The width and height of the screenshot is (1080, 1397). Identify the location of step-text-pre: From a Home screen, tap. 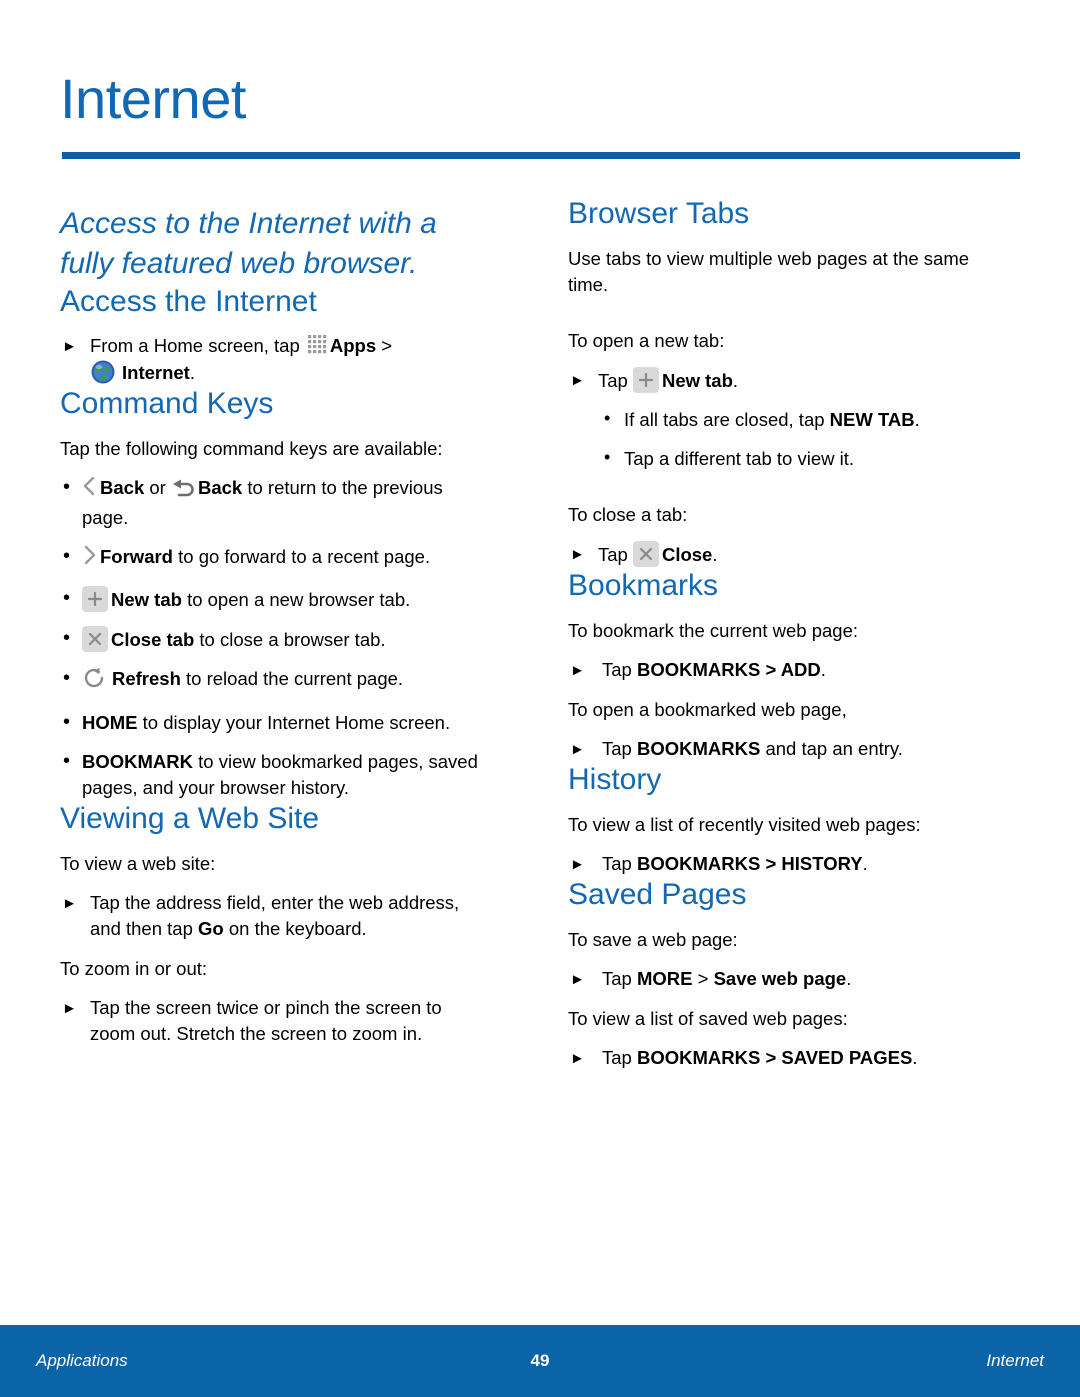
(195, 345).